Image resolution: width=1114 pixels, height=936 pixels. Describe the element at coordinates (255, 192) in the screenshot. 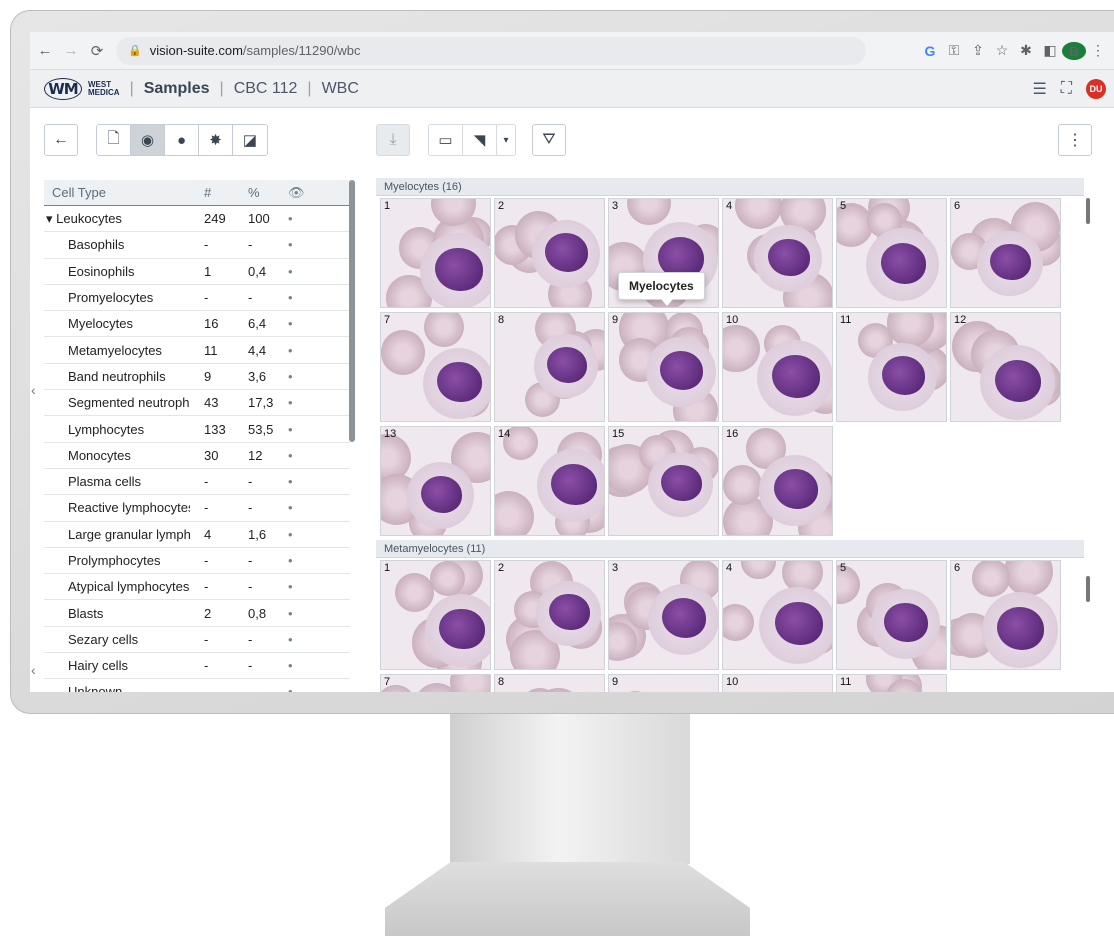

I see `column-percent: %` at that location.